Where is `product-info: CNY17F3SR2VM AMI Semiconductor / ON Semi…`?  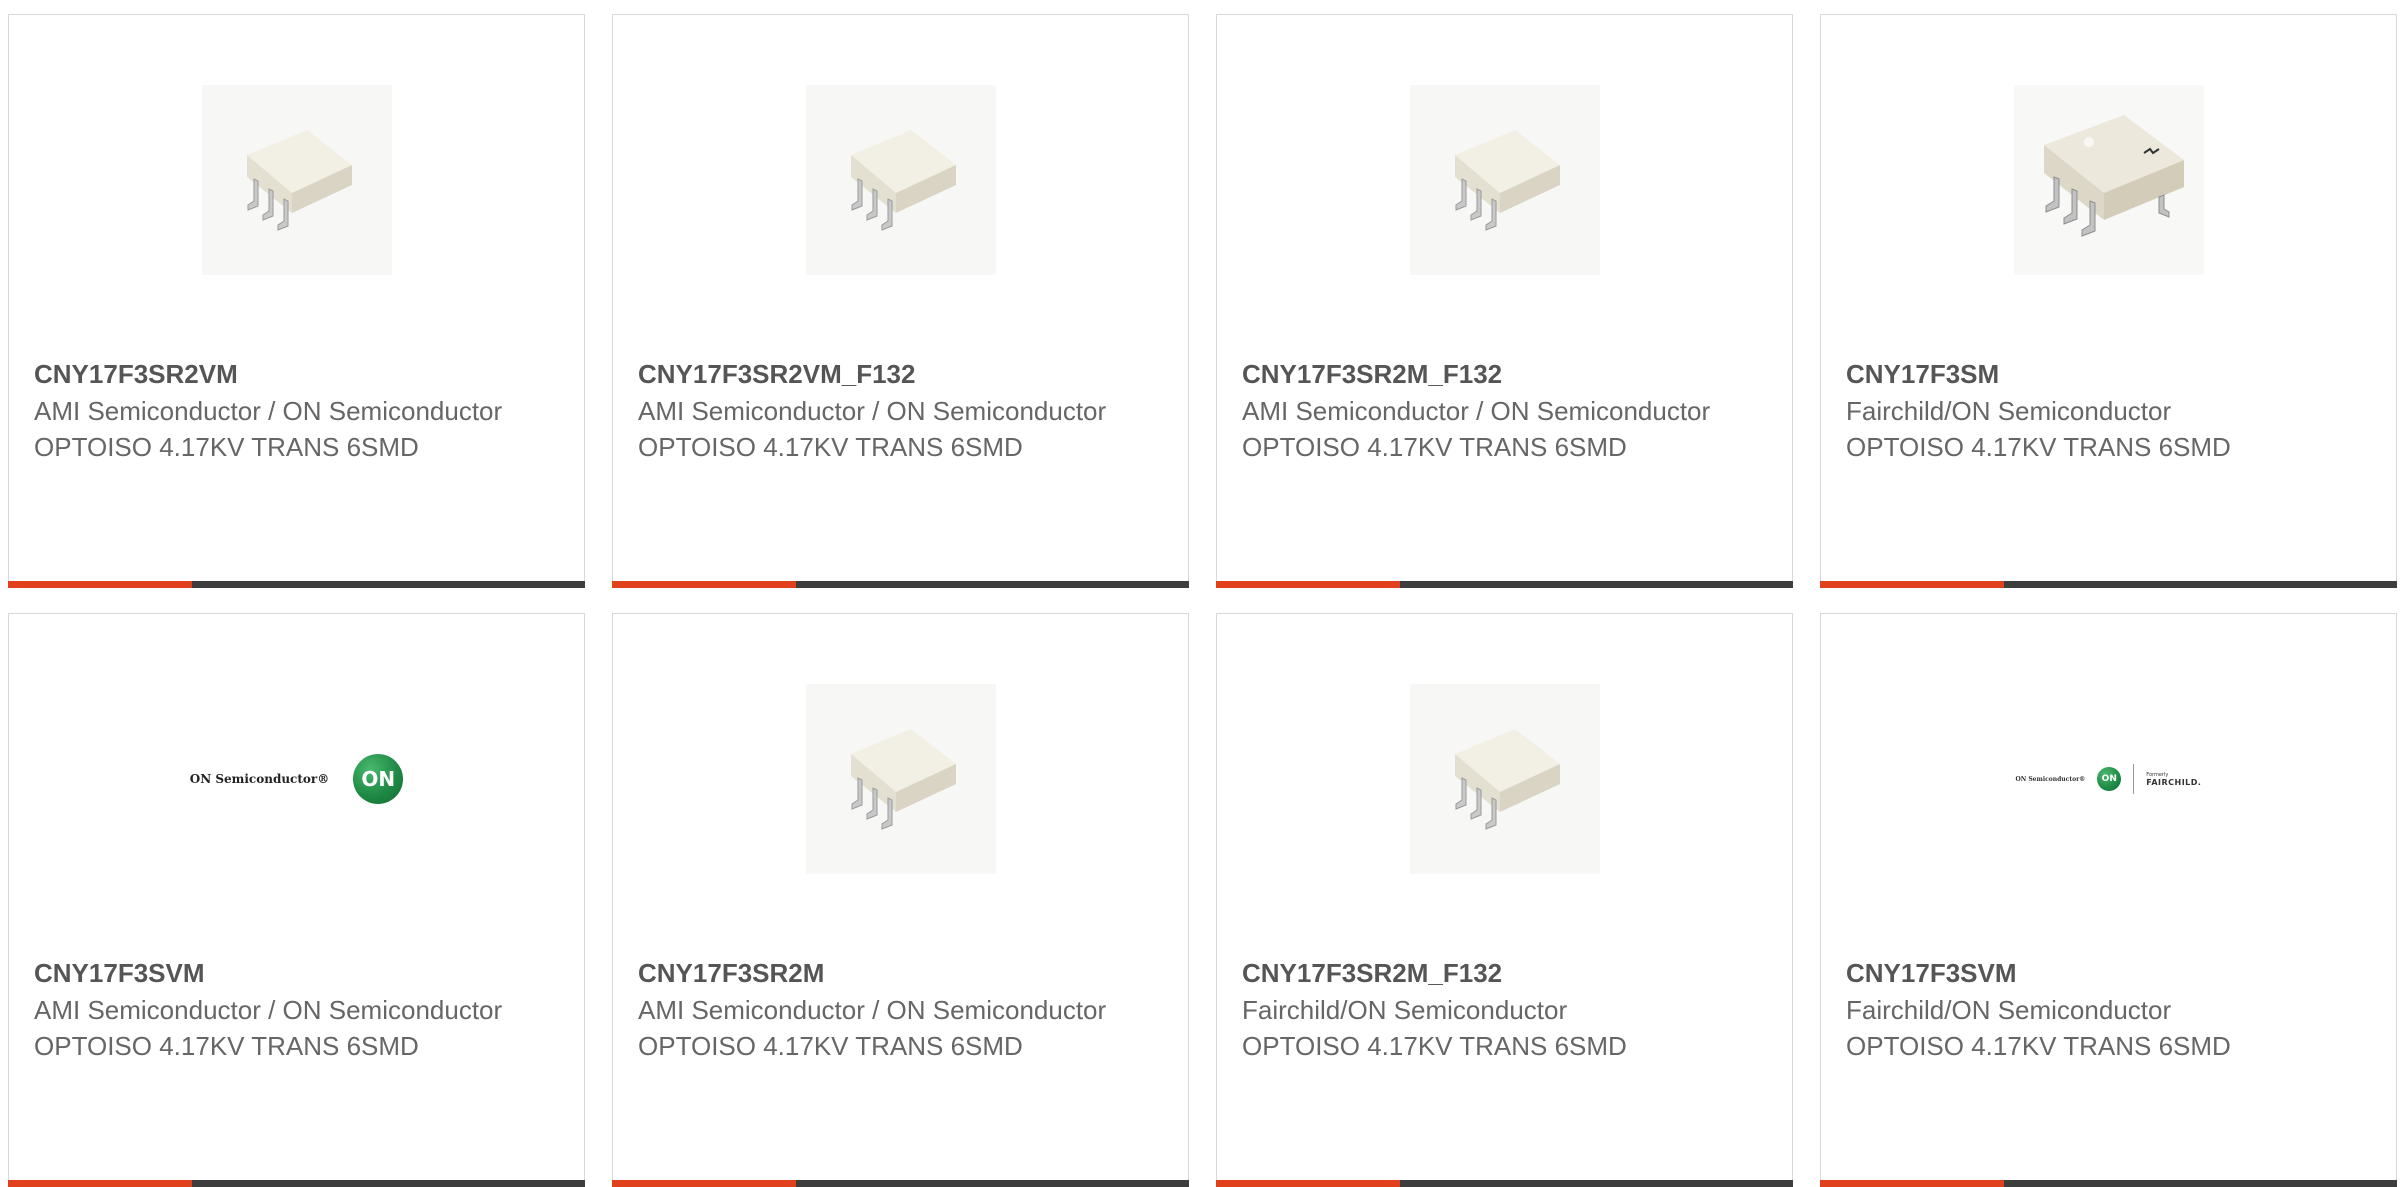 product-info: CNY17F3SR2VM AMI Semiconductor / ON Semi… is located at coordinates (294, 410).